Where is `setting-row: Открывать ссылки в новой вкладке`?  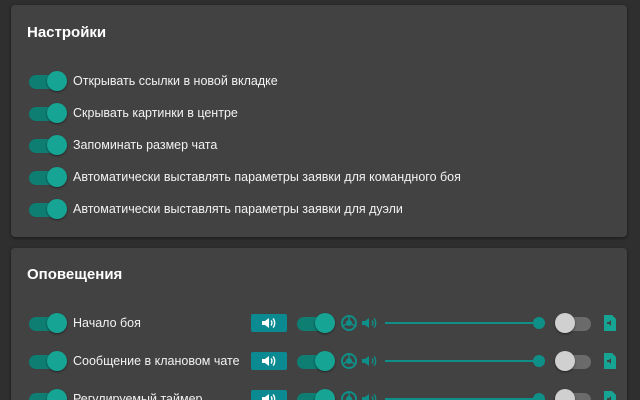 setting-row: Открывать ссылки в новой вкладке is located at coordinates (322, 81).